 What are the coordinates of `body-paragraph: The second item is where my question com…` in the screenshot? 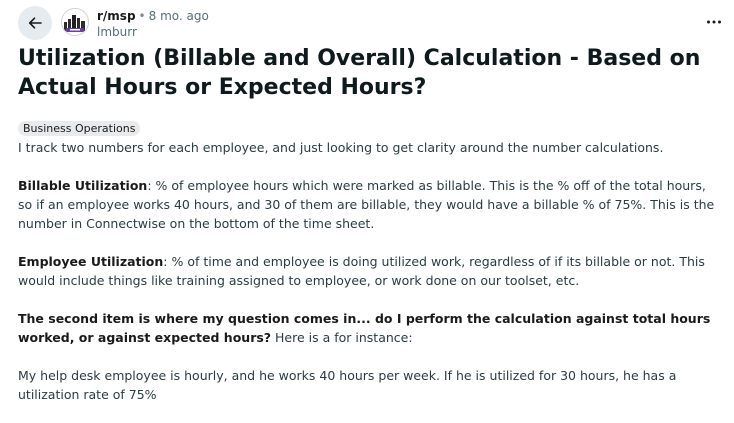 It's located at (370, 328).